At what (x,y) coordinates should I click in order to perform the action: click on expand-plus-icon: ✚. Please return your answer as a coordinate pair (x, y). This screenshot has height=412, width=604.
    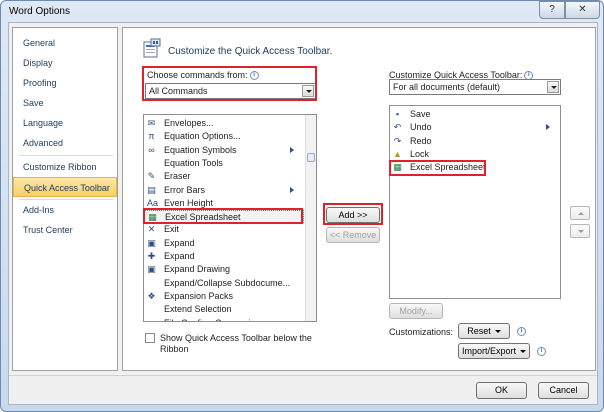
    Looking at the image, I should click on (151, 256).